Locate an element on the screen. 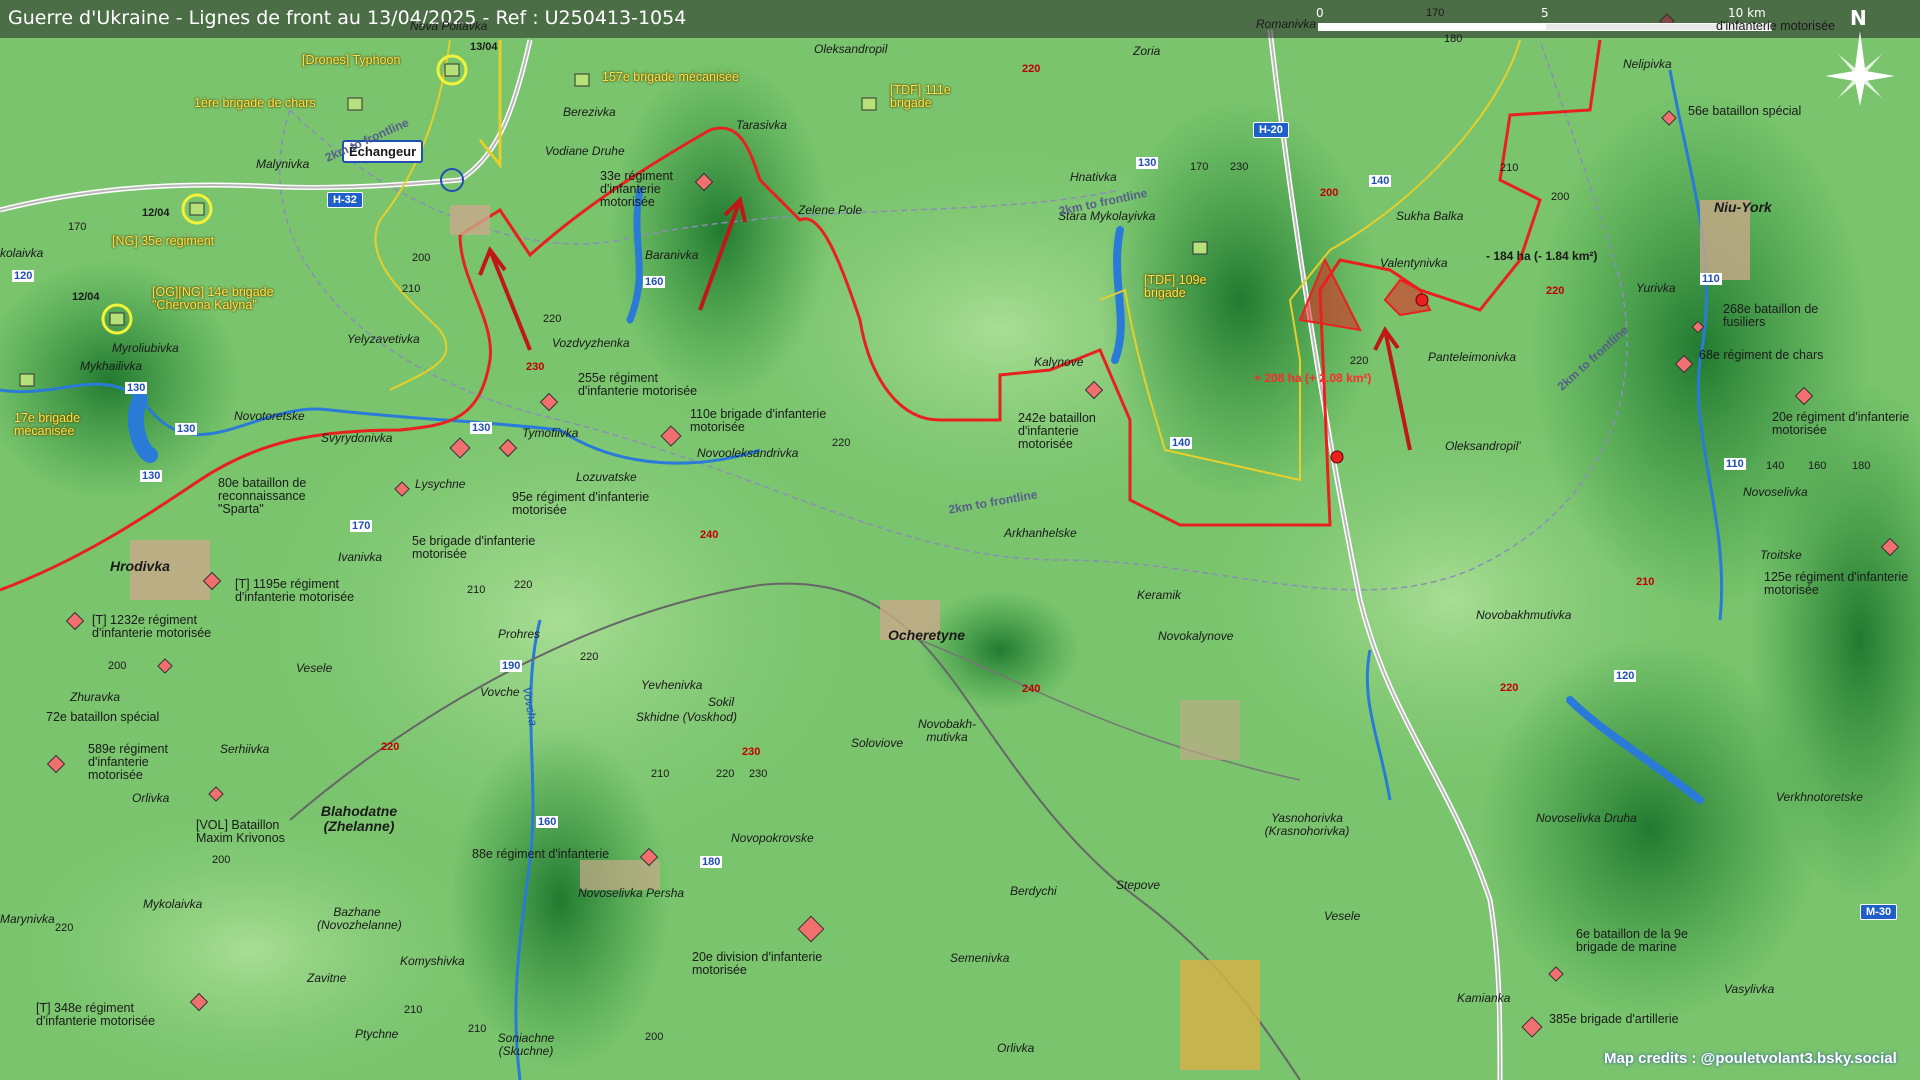 Image resolution: width=1920 pixels, height=1080 pixels. russian-unit-label: 5e brigade d'infanterie motorisée is located at coordinates (474, 548).